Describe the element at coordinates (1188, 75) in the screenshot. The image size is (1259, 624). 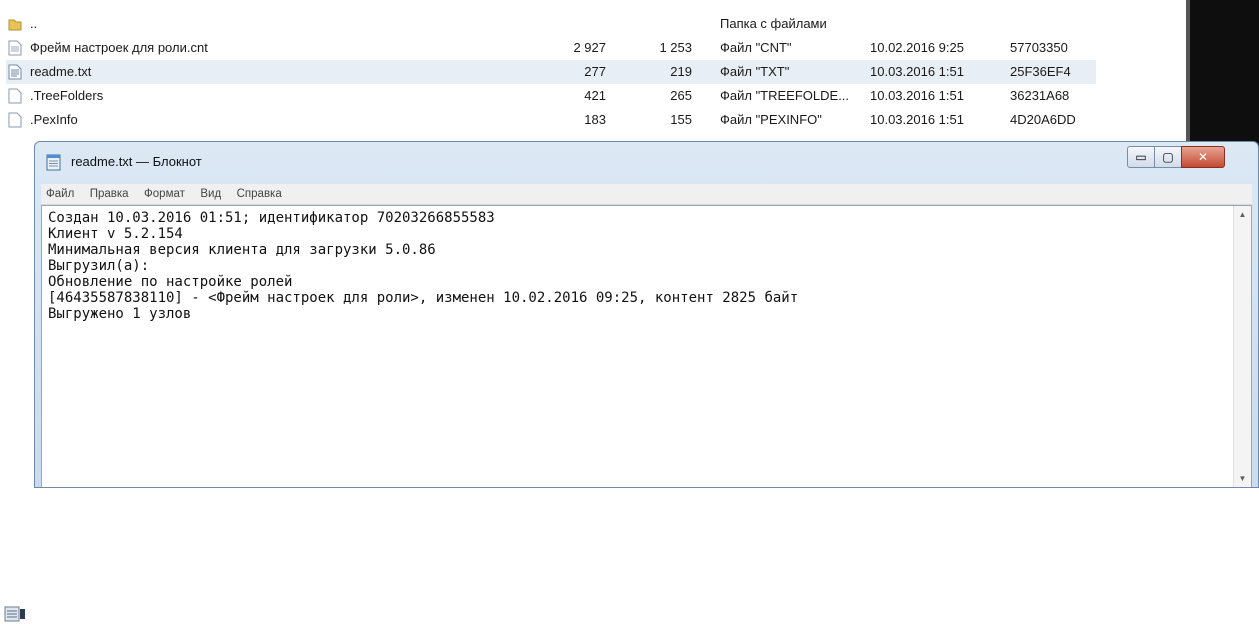
I see `window-border` at that location.